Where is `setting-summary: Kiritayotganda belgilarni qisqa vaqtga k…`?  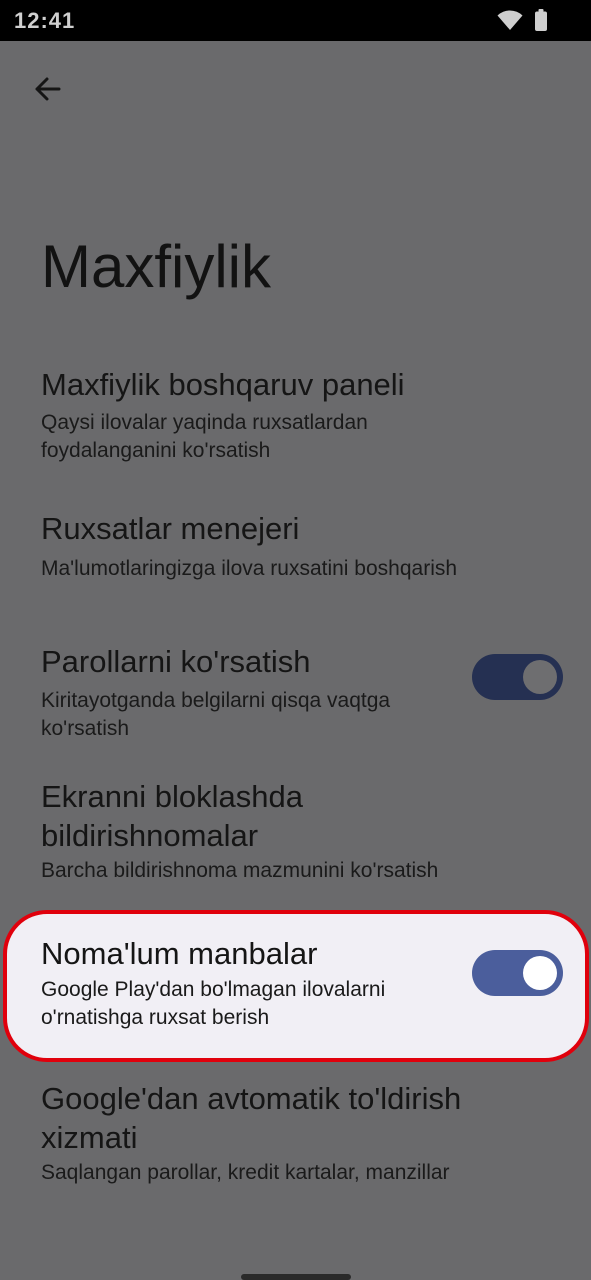
setting-summary: Kiritayotganda belgilarni qisqa vaqtga k… is located at coordinates (216, 714).